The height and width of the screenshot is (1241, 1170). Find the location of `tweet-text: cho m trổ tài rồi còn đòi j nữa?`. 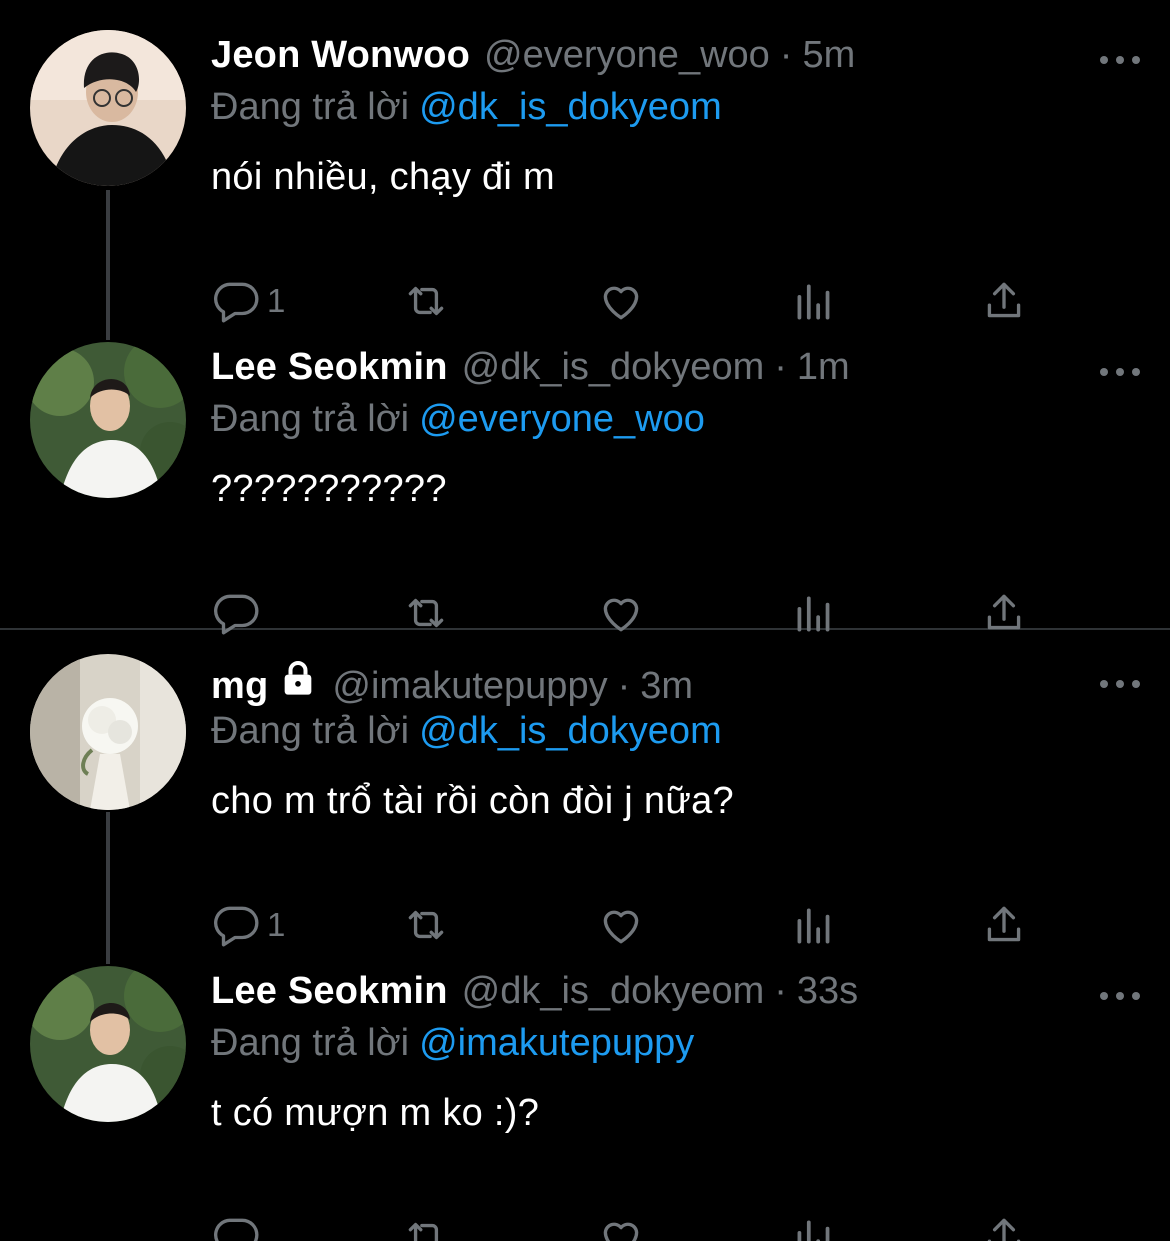

tweet-text: cho m trổ tài rồi còn đòi j nữa? is located at coordinates (472, 801).